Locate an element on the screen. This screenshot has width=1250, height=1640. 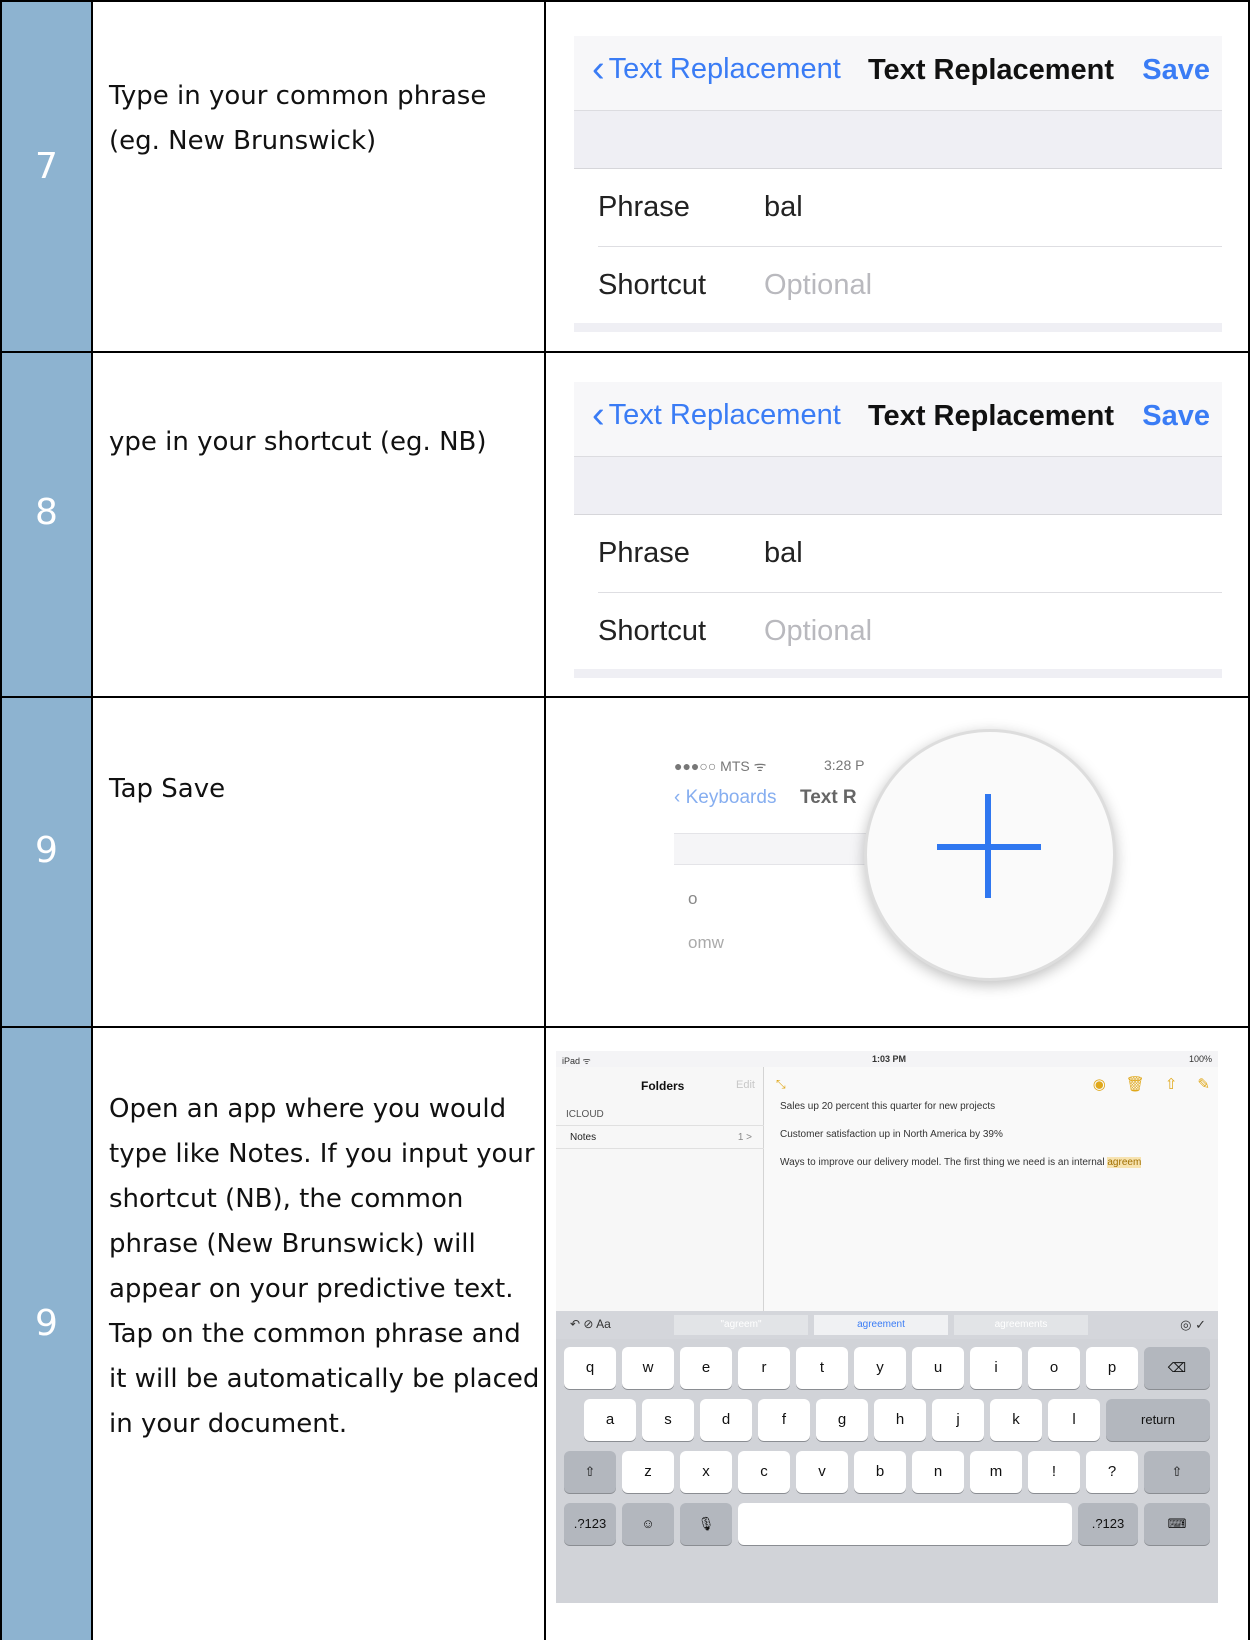
step-number-cell: 7 is located at coordinates (46, 176).